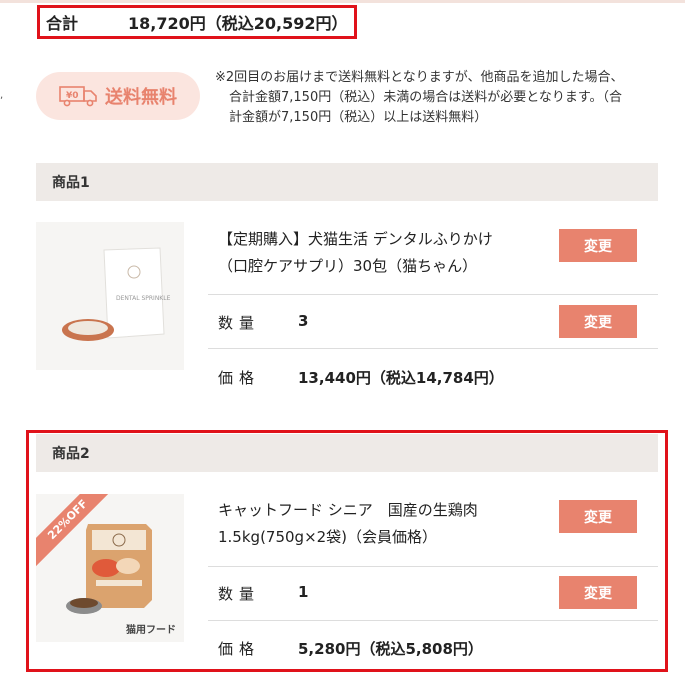 The width and height of the screenshot is (685, 681). I want to click on change-quantity-1-button: 変更, so click(598, 321).